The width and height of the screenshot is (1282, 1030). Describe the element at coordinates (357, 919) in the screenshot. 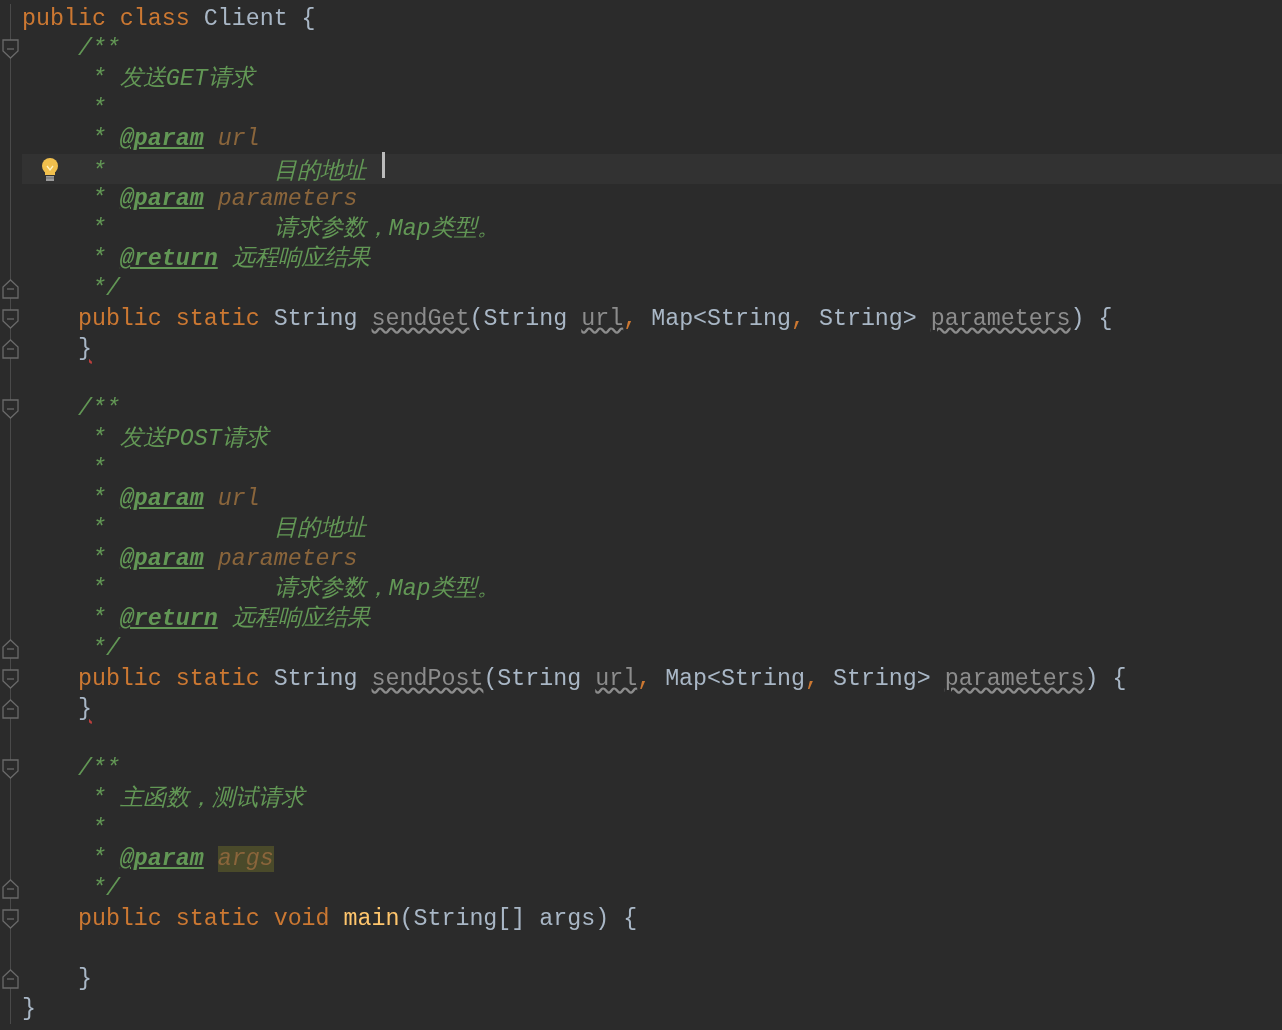

I see `code-line: public static void main(String[] args) {` at that location.